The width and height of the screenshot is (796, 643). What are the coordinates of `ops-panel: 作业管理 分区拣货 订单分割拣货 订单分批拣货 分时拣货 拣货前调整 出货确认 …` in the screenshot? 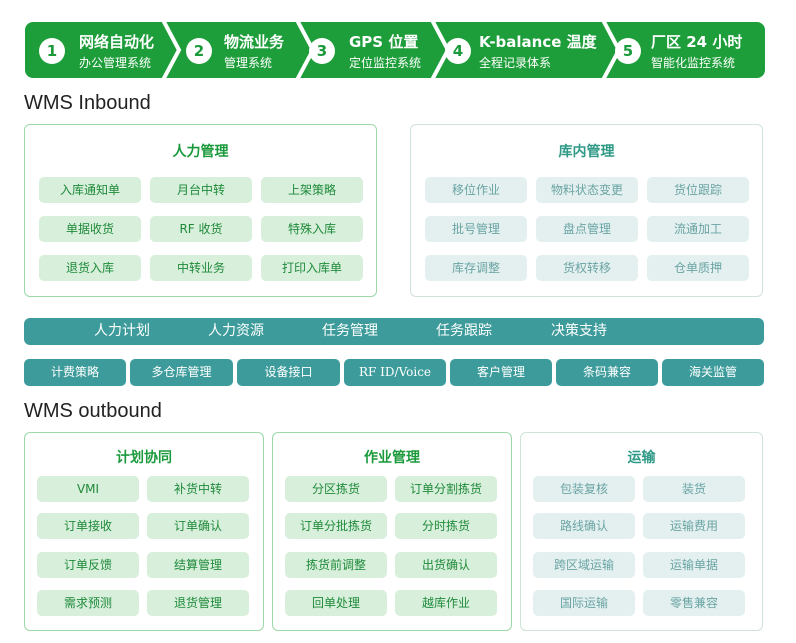 It's located at (392, 531).